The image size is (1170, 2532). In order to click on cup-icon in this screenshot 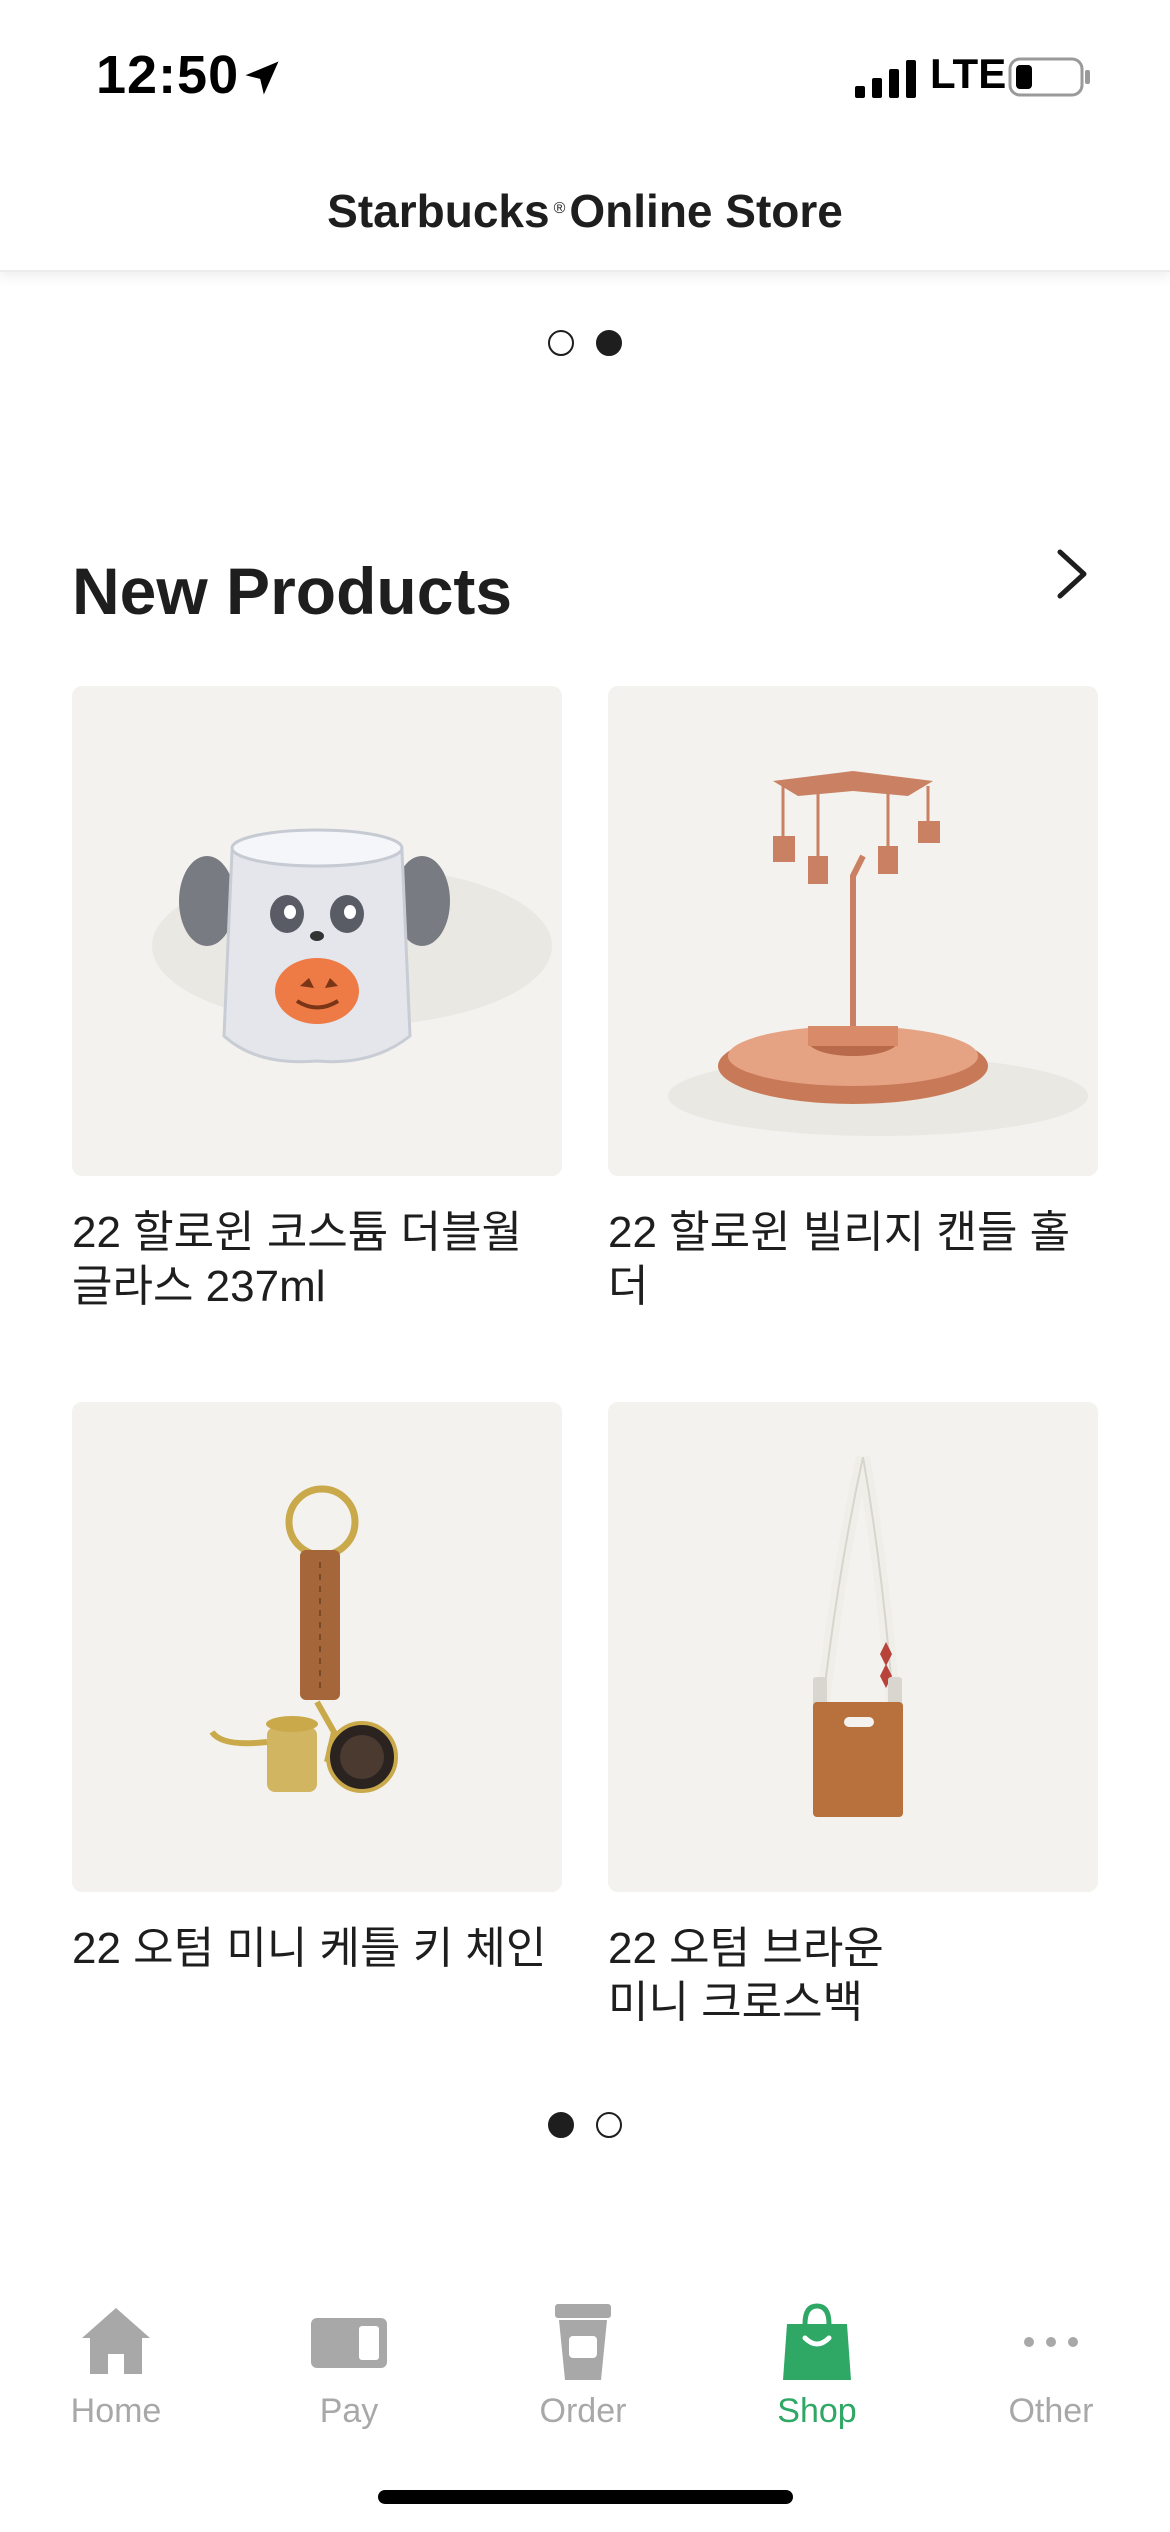, I will do `click(583, 2342)`.